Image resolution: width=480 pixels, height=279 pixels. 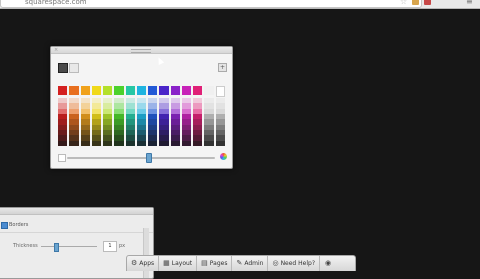 What do you see at coordinates (56, 50) in the screenshot?
I see `close-icon: ×` at bounding box center [56, 50].